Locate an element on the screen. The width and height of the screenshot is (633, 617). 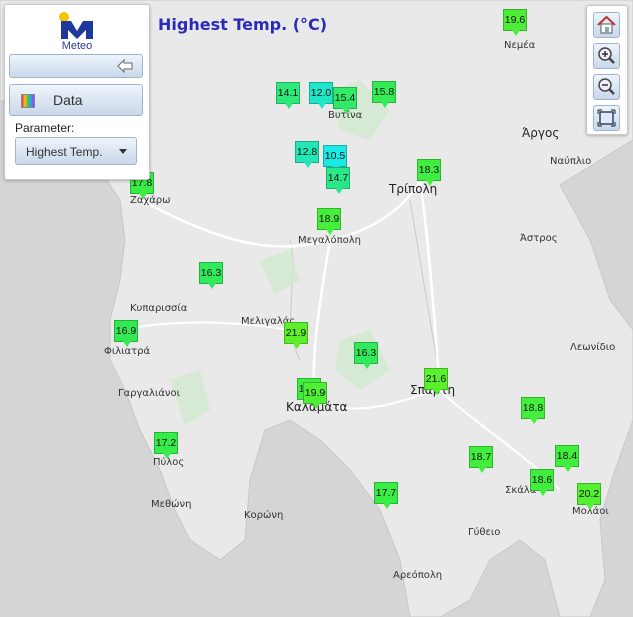
data-button-label: Data is located at coordinates (68, 100).